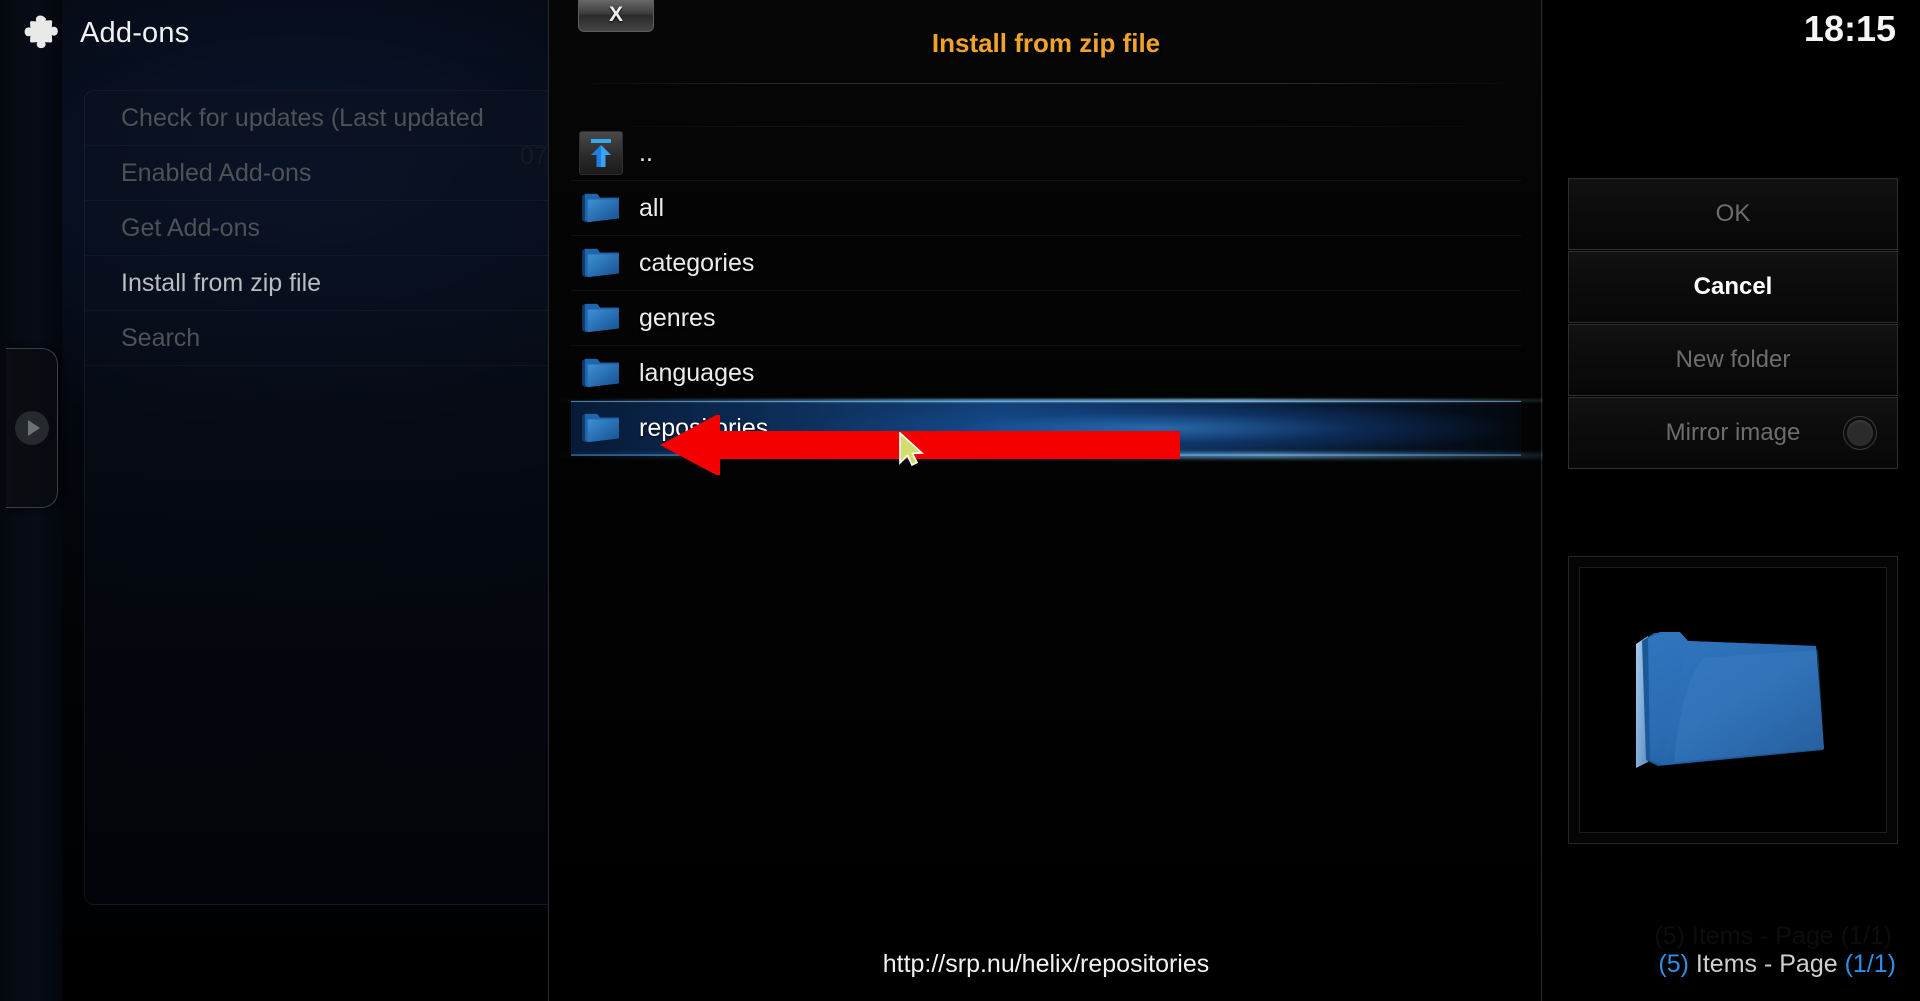  I want to click on mirror-image-toggle-icon, so click(1860, 433).